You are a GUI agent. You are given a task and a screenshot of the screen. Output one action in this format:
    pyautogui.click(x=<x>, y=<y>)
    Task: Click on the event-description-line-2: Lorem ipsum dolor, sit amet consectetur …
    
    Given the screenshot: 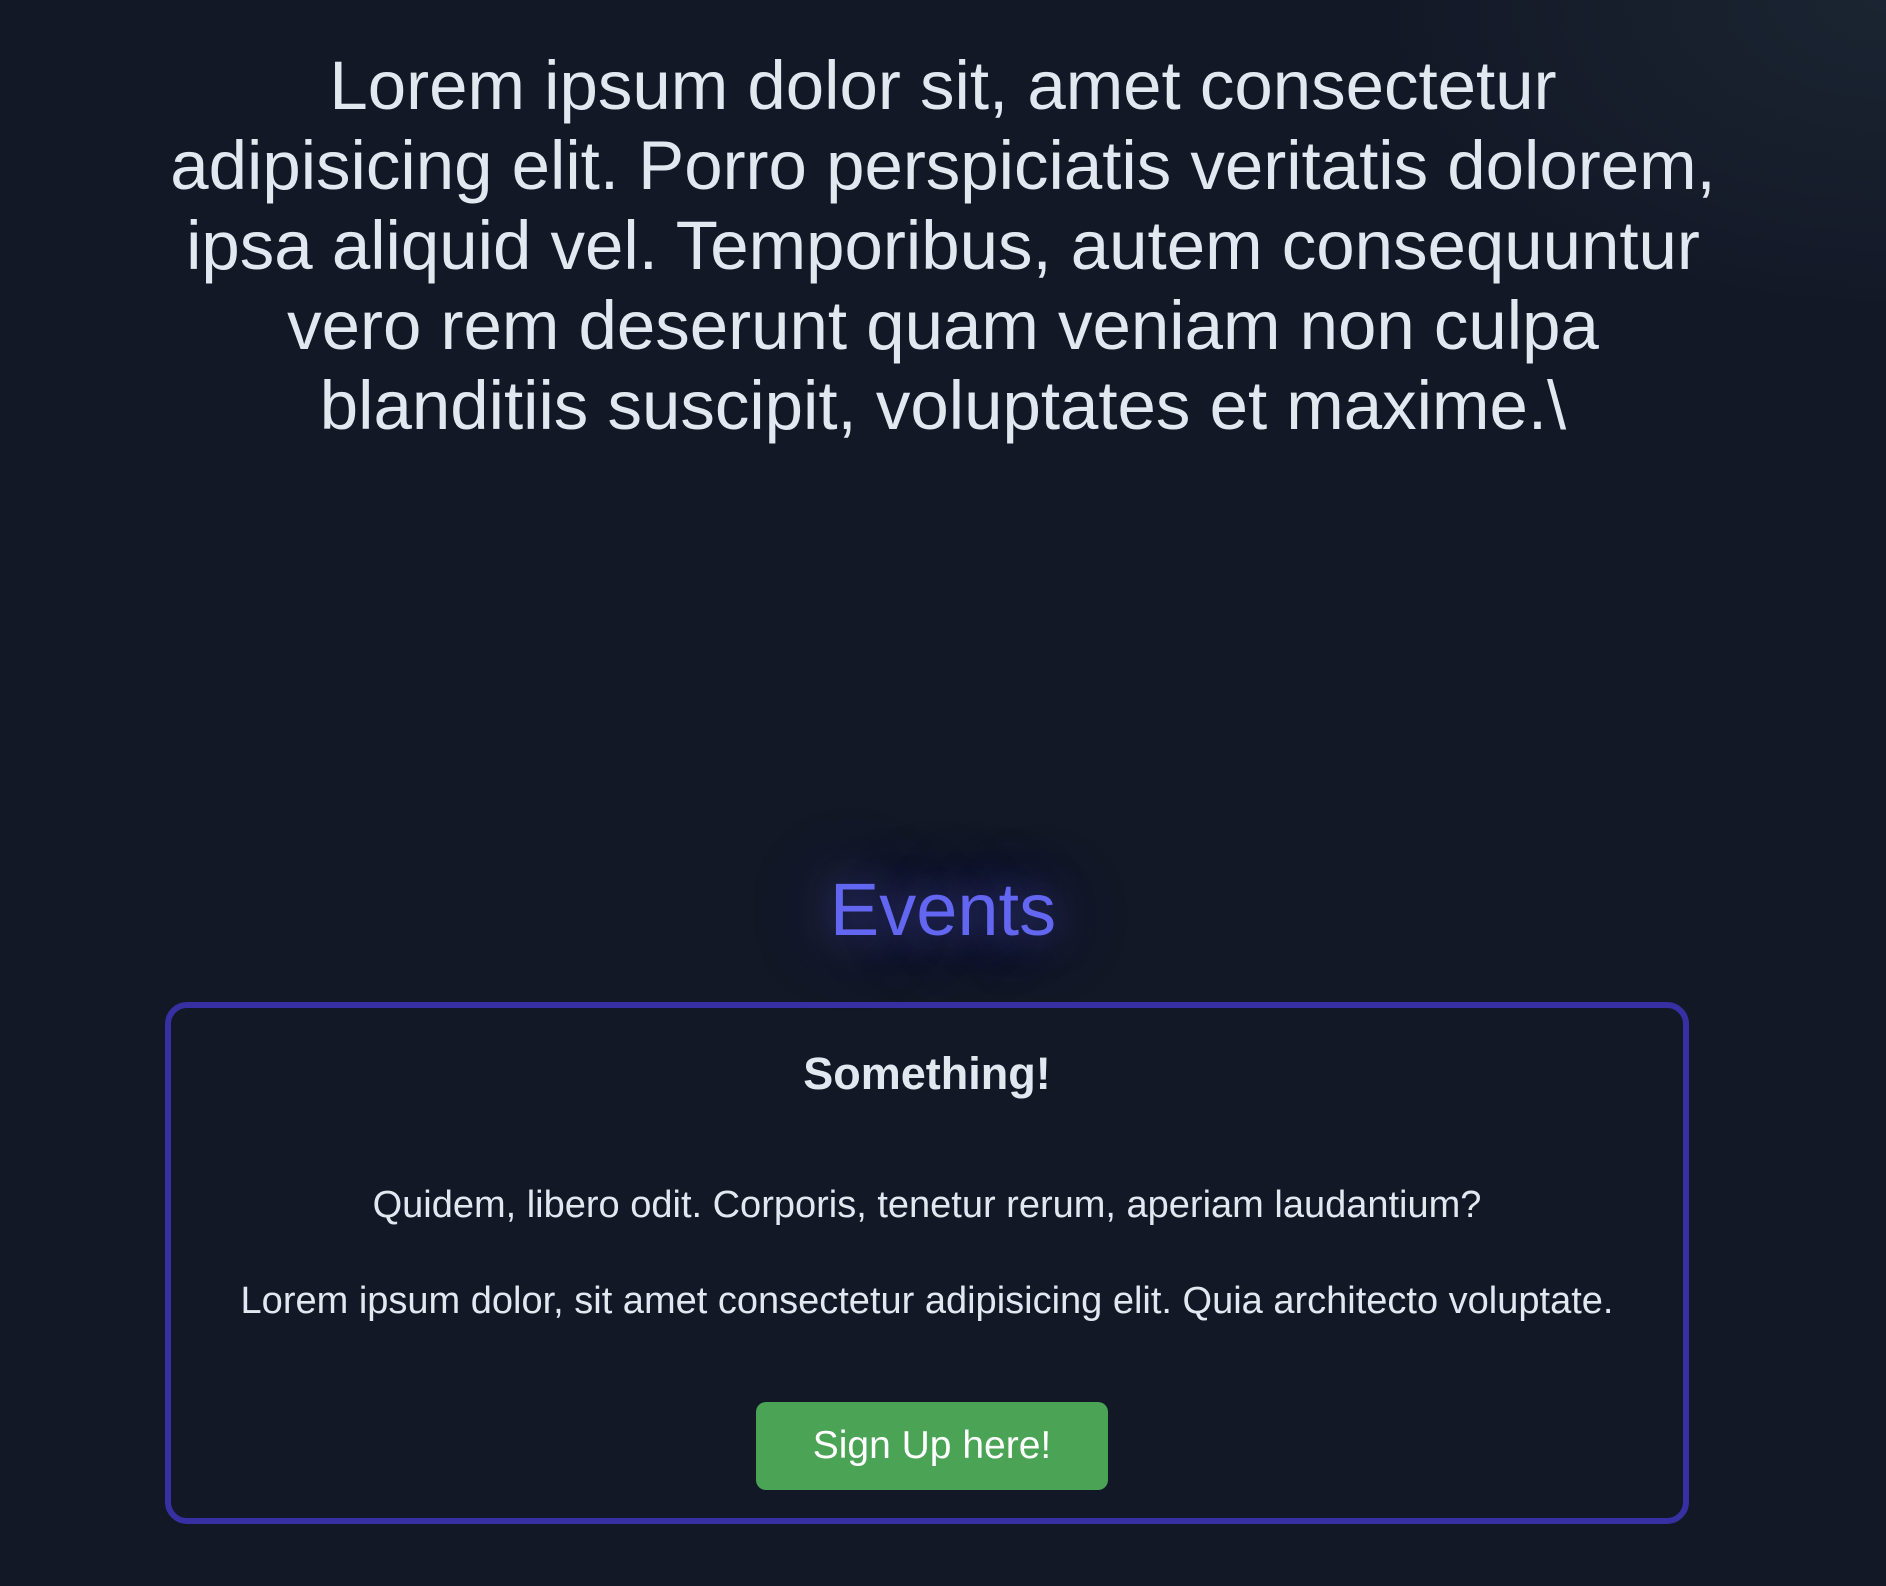 What is the action you would take?
    pyautogui.click(x=927, y=1301)
    